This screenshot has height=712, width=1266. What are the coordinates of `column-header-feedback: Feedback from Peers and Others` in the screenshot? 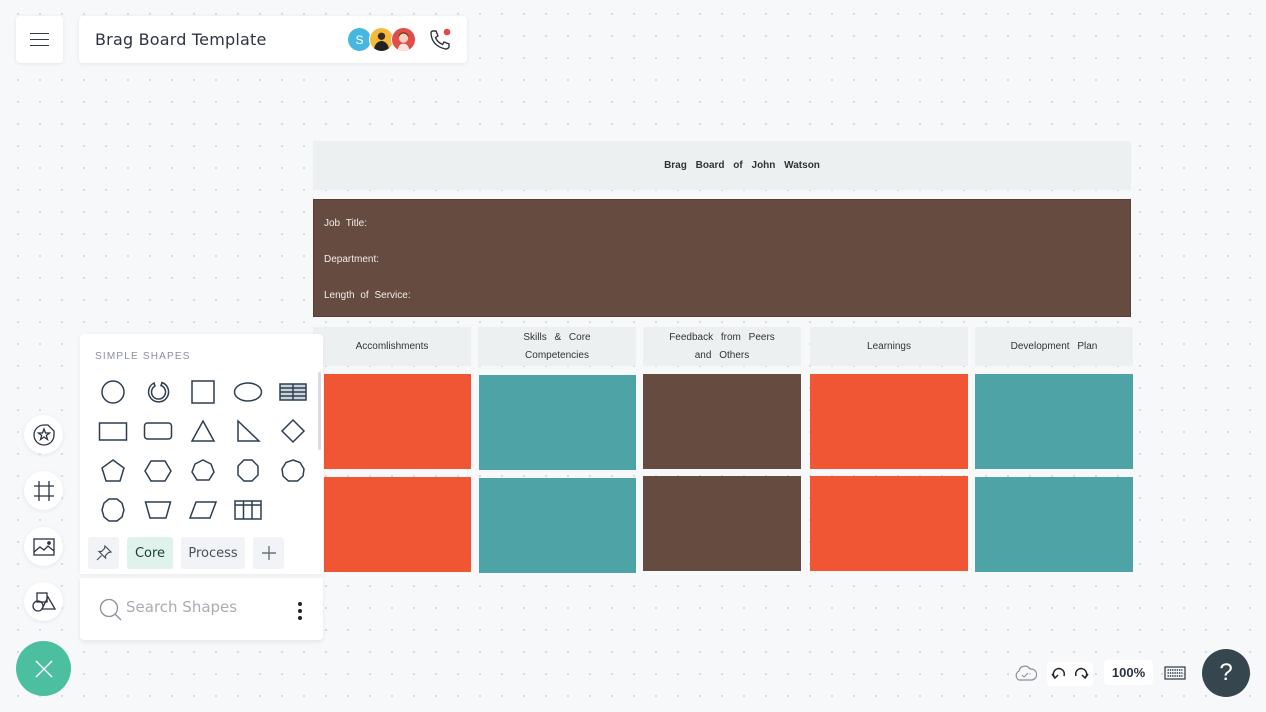 It's located at (722, 346).